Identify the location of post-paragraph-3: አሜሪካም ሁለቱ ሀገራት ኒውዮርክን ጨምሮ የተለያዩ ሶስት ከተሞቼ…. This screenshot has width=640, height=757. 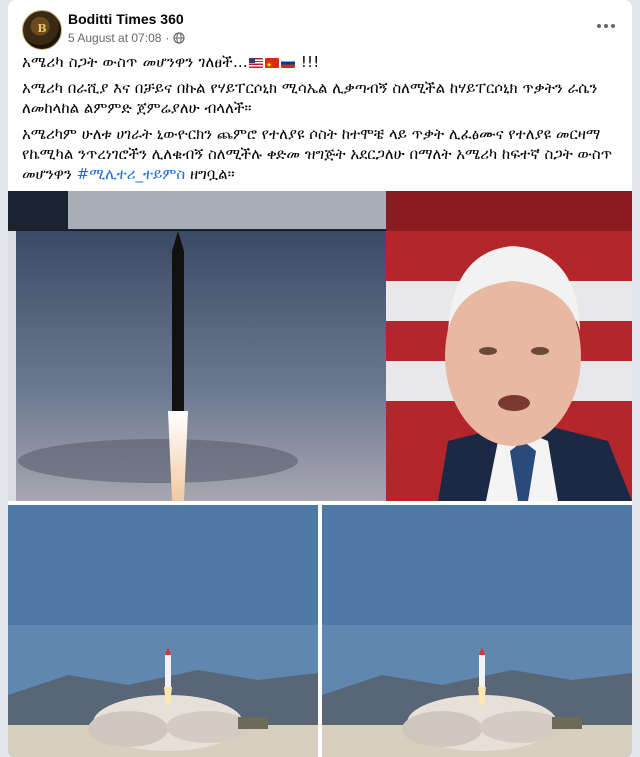
(322, 154).